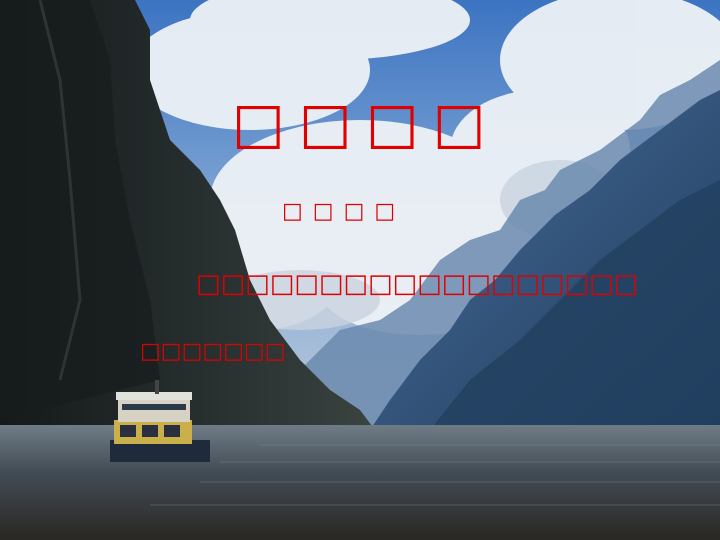  Describe the element at coordinates (213, 351) in the screenshot. I see `slide-text-line-2: □□□□□□□` at that location.